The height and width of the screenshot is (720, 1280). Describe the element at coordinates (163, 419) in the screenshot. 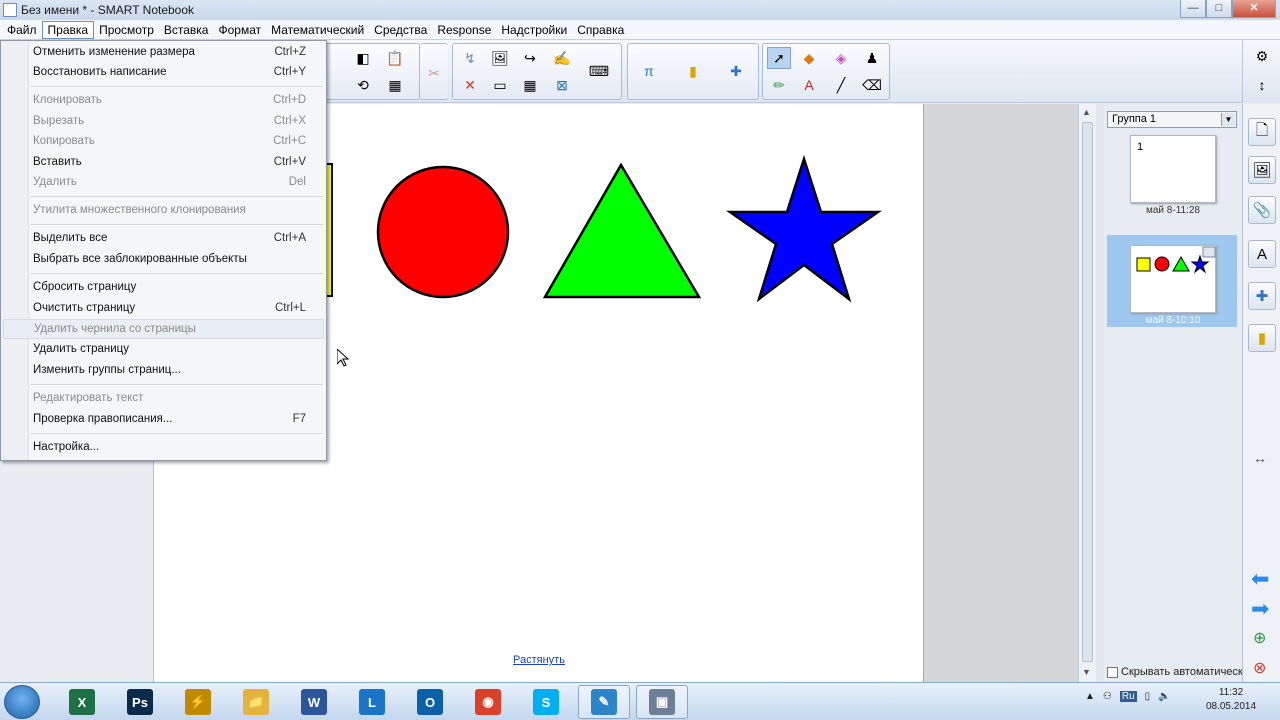

I see `menu-item-spellcheck: Проверка правописания... F7` at that location.